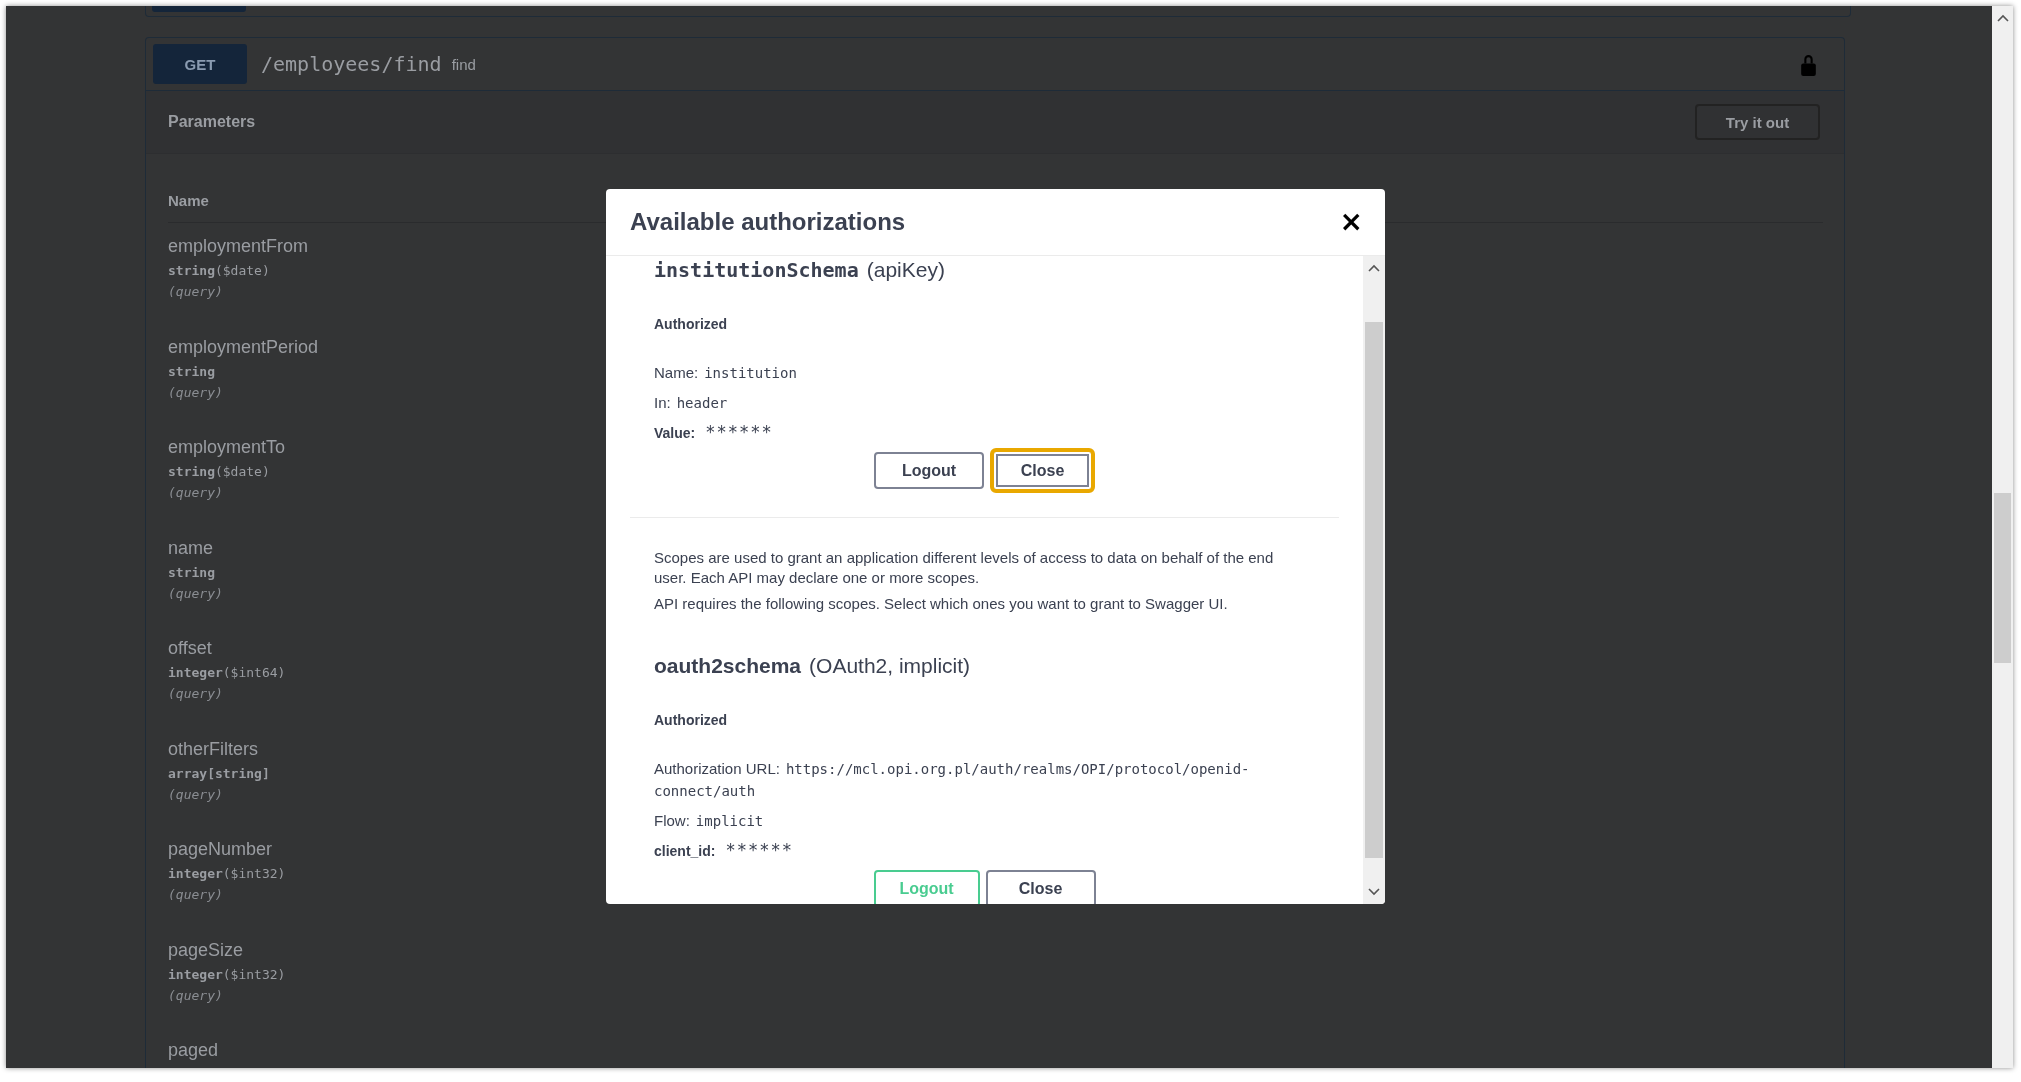 The image size is (2021, 1082). Describe the element at coordinates (227, 672) in the screenshot. I see `parameter-type: integer($int64)` at that location.